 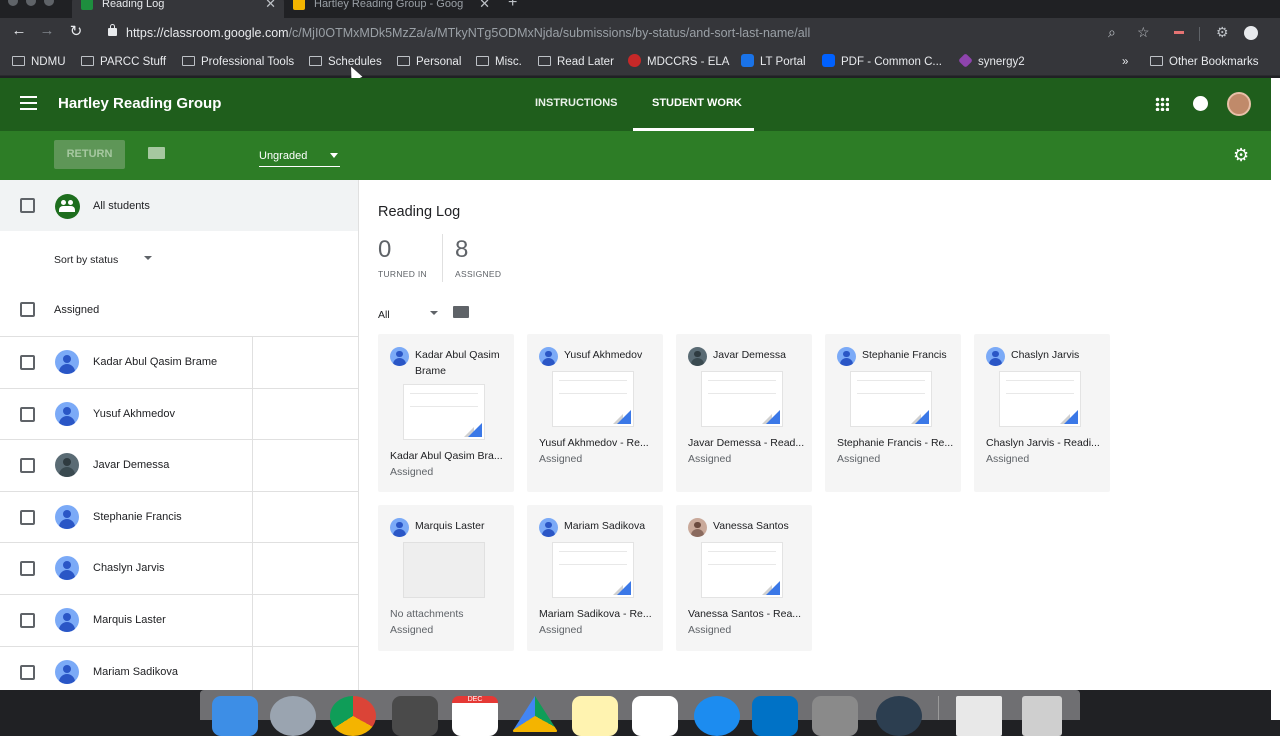 What do you see at coordinates (13, 3) in the screenshot?
I see `window-close-dot` at bounding box center [13, 3].